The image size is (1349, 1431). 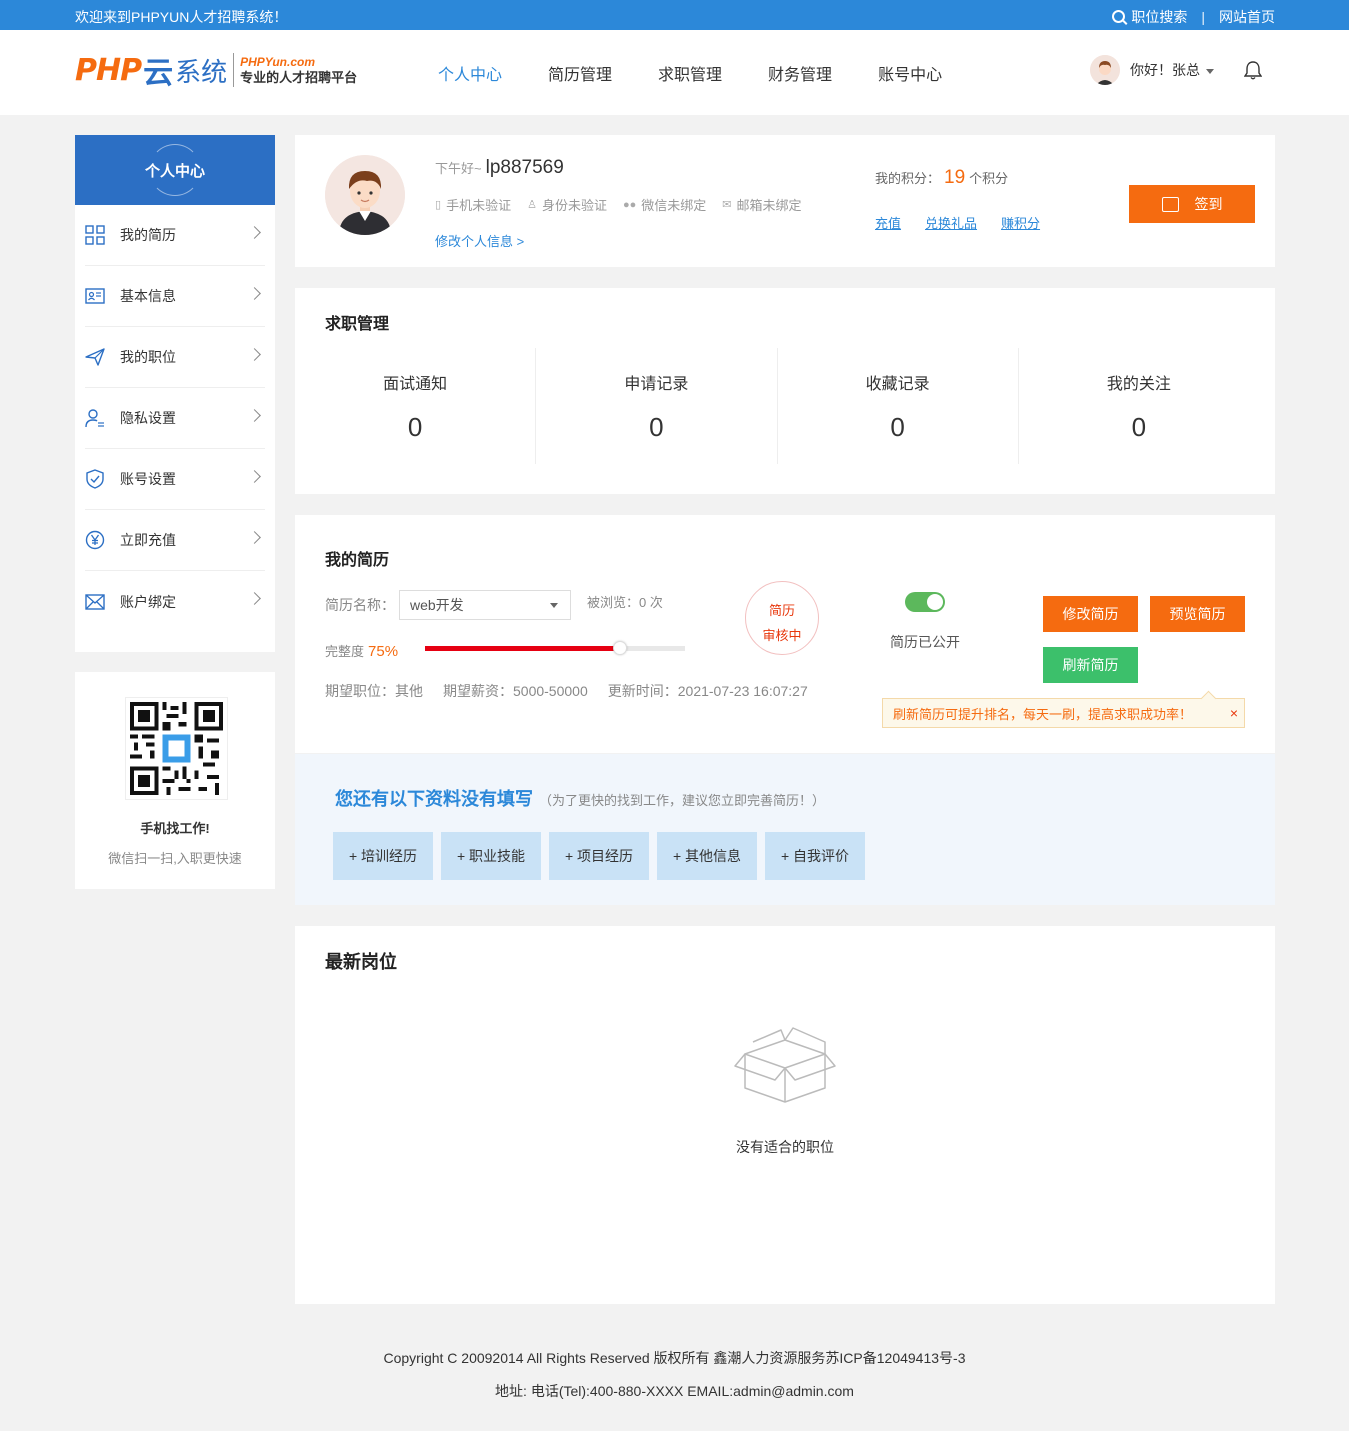 What do you see at coordinates (989, 178) in the screenshot?
I see `points-unit: 个积分` at bounding box center [989, 178].